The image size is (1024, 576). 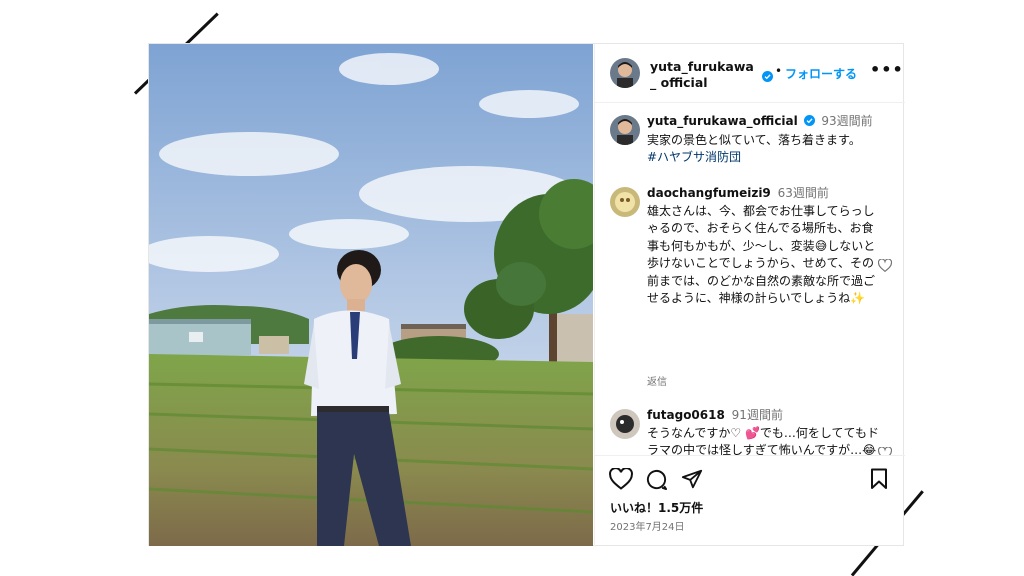 What do you see at coordinates (621, 480) in the screenshot?
I see `heart-icon` at bounding box center [621, 480].